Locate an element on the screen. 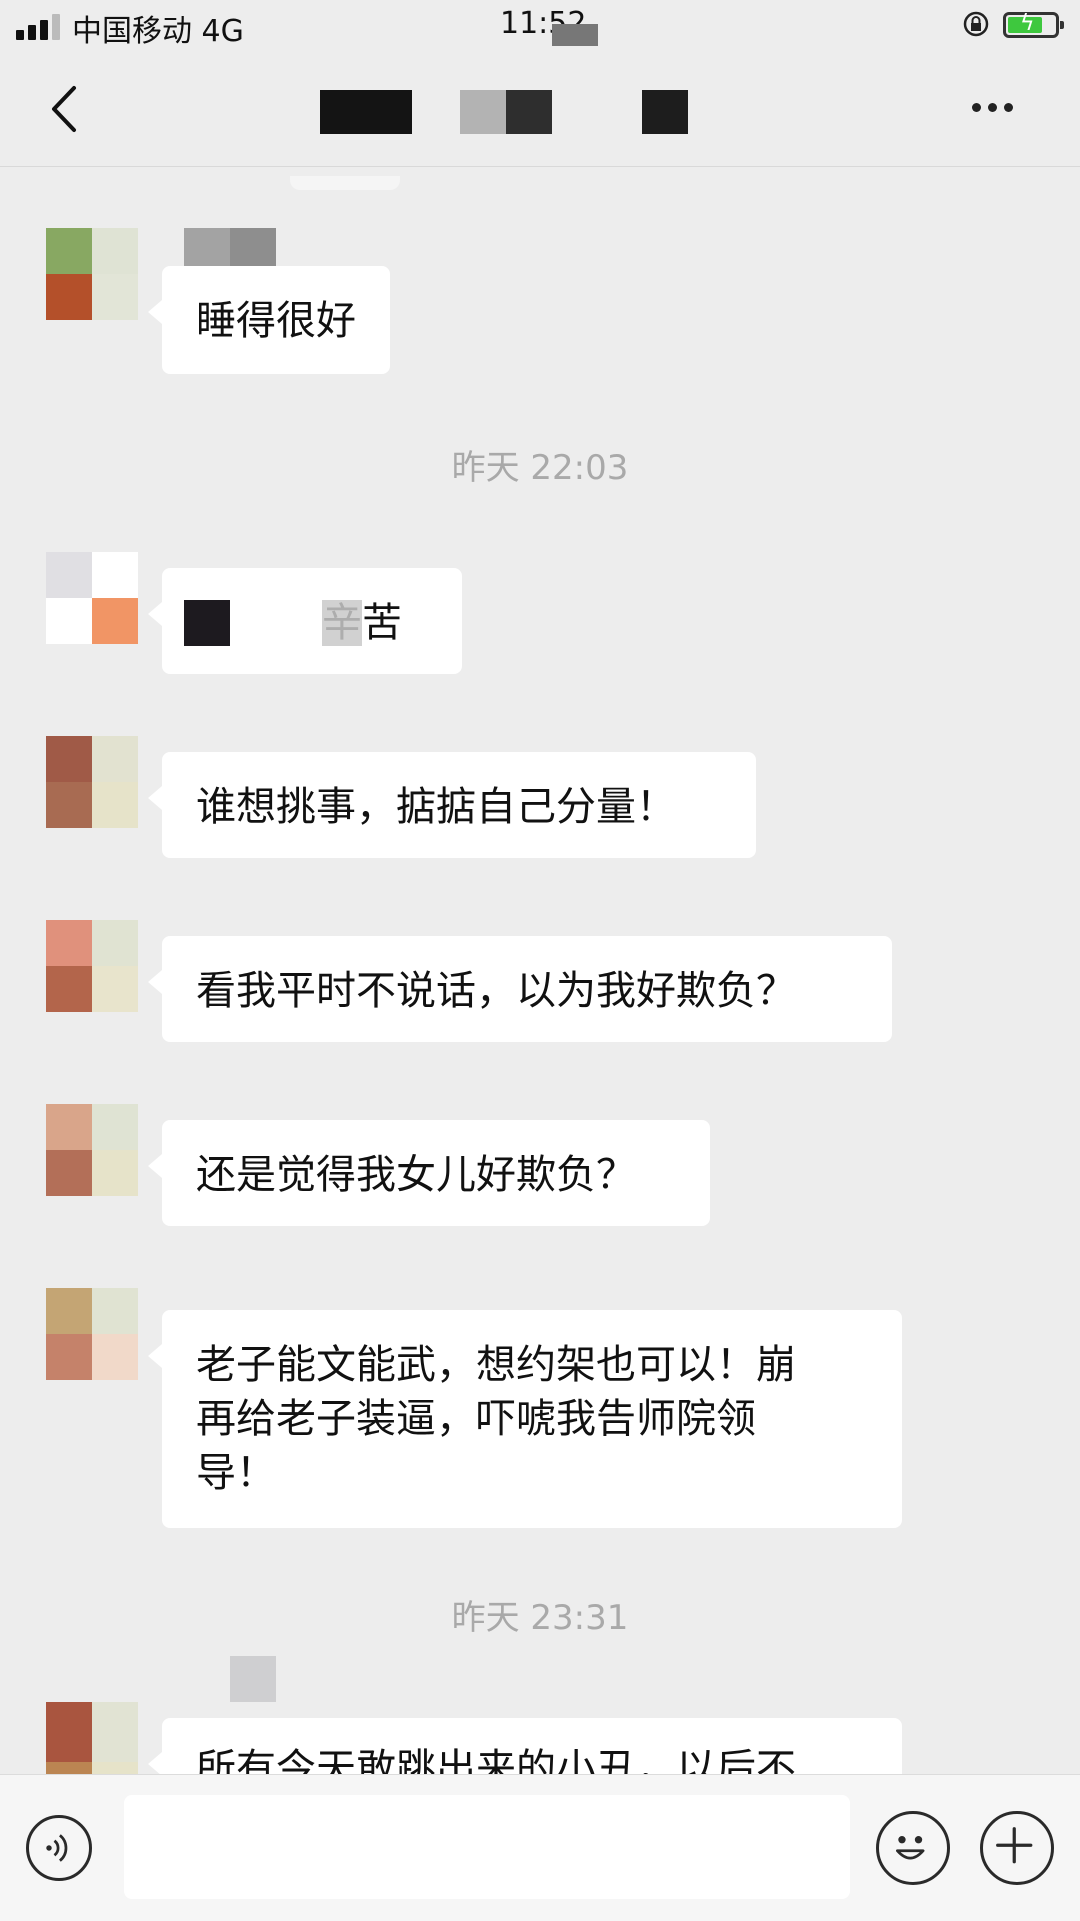  timestamp: 昨天 23:31 is located at coordinates (540, 1618).